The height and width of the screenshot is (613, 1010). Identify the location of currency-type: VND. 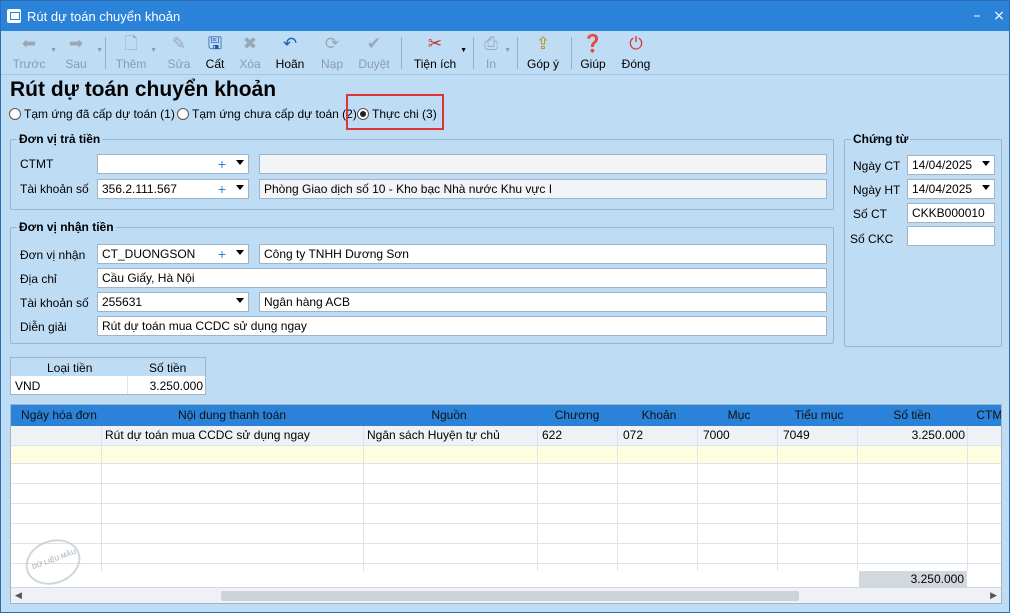
(27, 386).